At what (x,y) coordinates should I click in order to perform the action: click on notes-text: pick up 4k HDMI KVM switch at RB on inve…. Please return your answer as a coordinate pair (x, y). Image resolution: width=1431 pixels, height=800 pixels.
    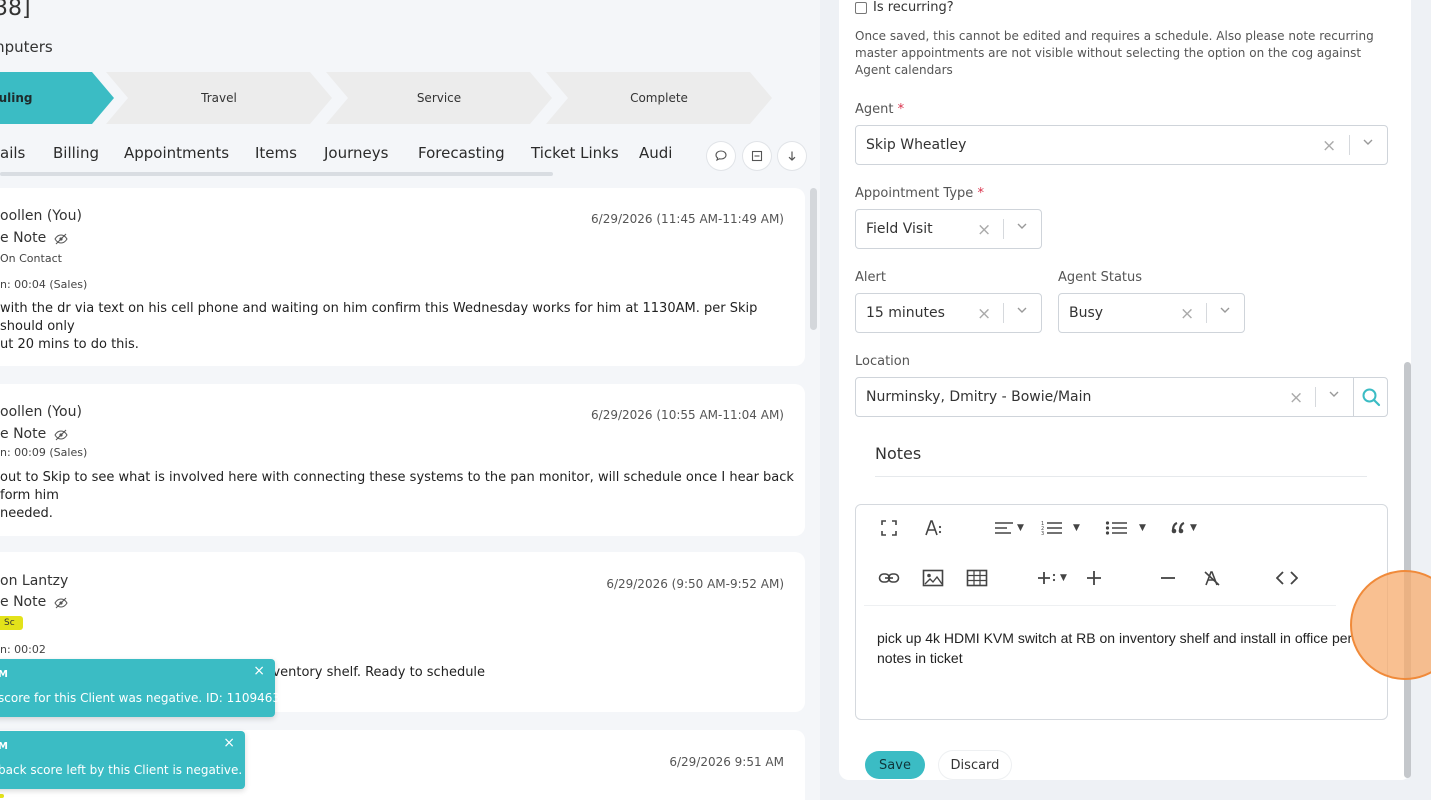
    Looking at the image, I should click on (1122, 648).